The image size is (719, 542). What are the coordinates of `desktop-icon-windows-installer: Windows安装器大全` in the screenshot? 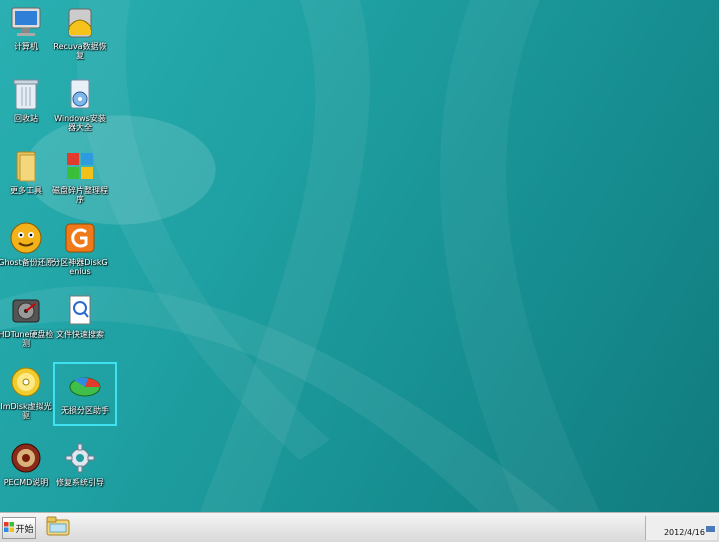 It's located at (80, 111).